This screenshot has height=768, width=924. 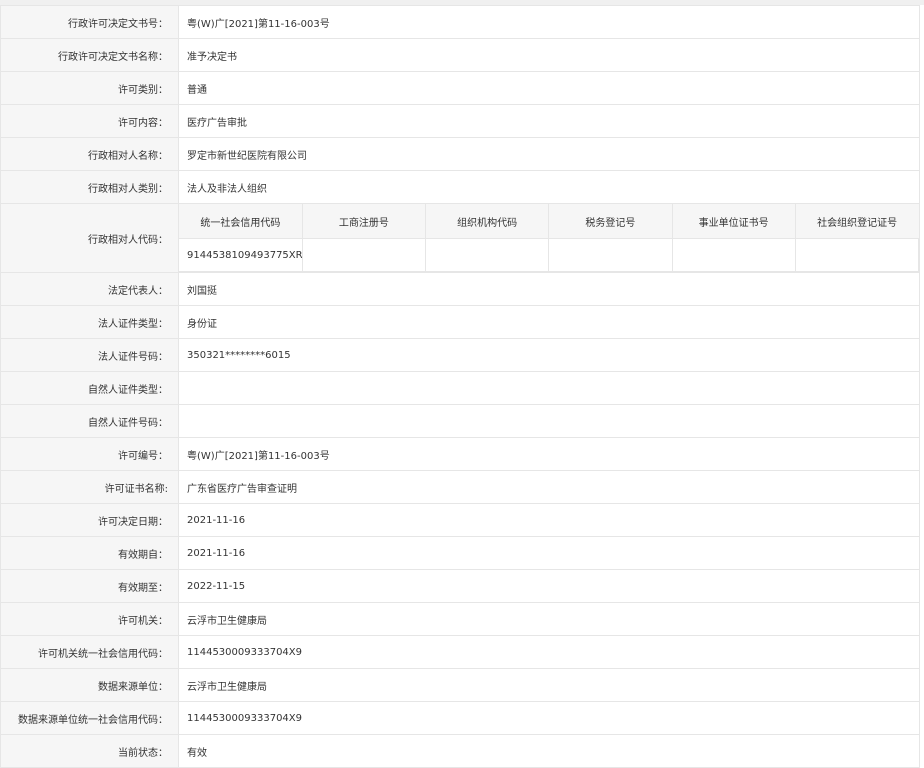 What do you see at coordinates (241, 255) in the screenshot?
I see `party-code-value: 9144538109493775XR` at bounding box center [241, 255].